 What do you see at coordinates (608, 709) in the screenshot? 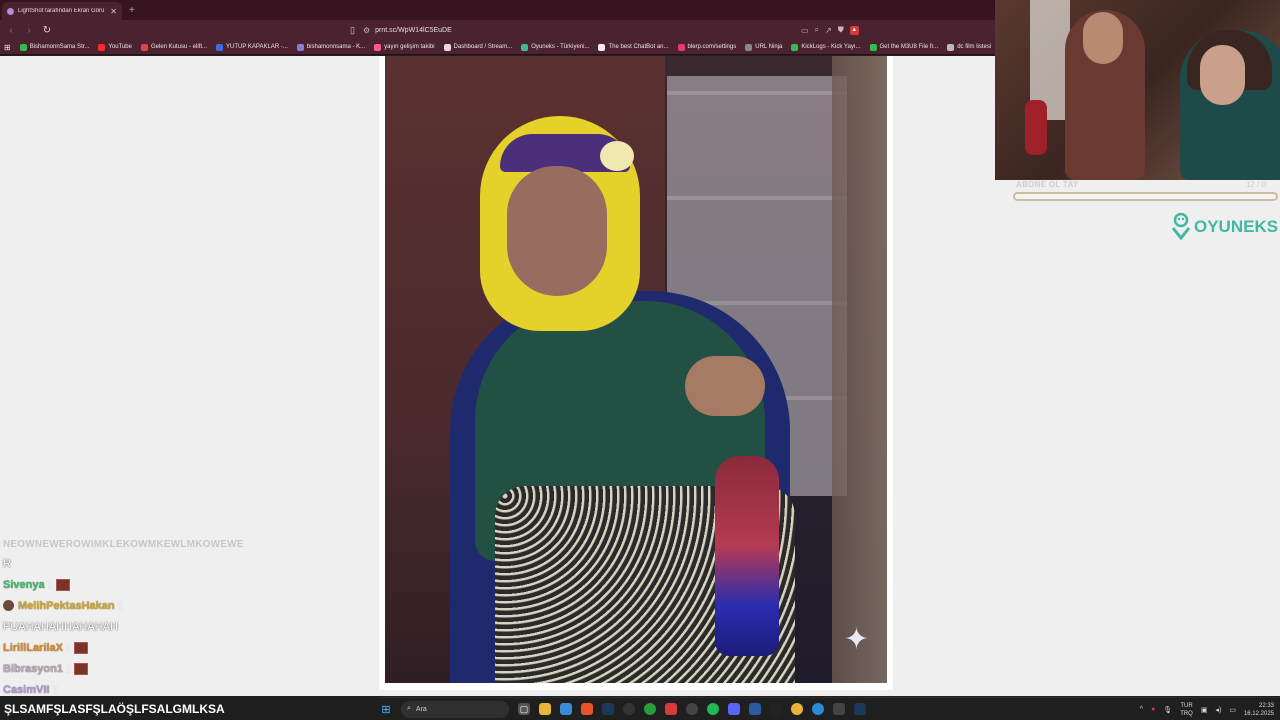
I see `steam-icon` at bounding box center [608, 709].